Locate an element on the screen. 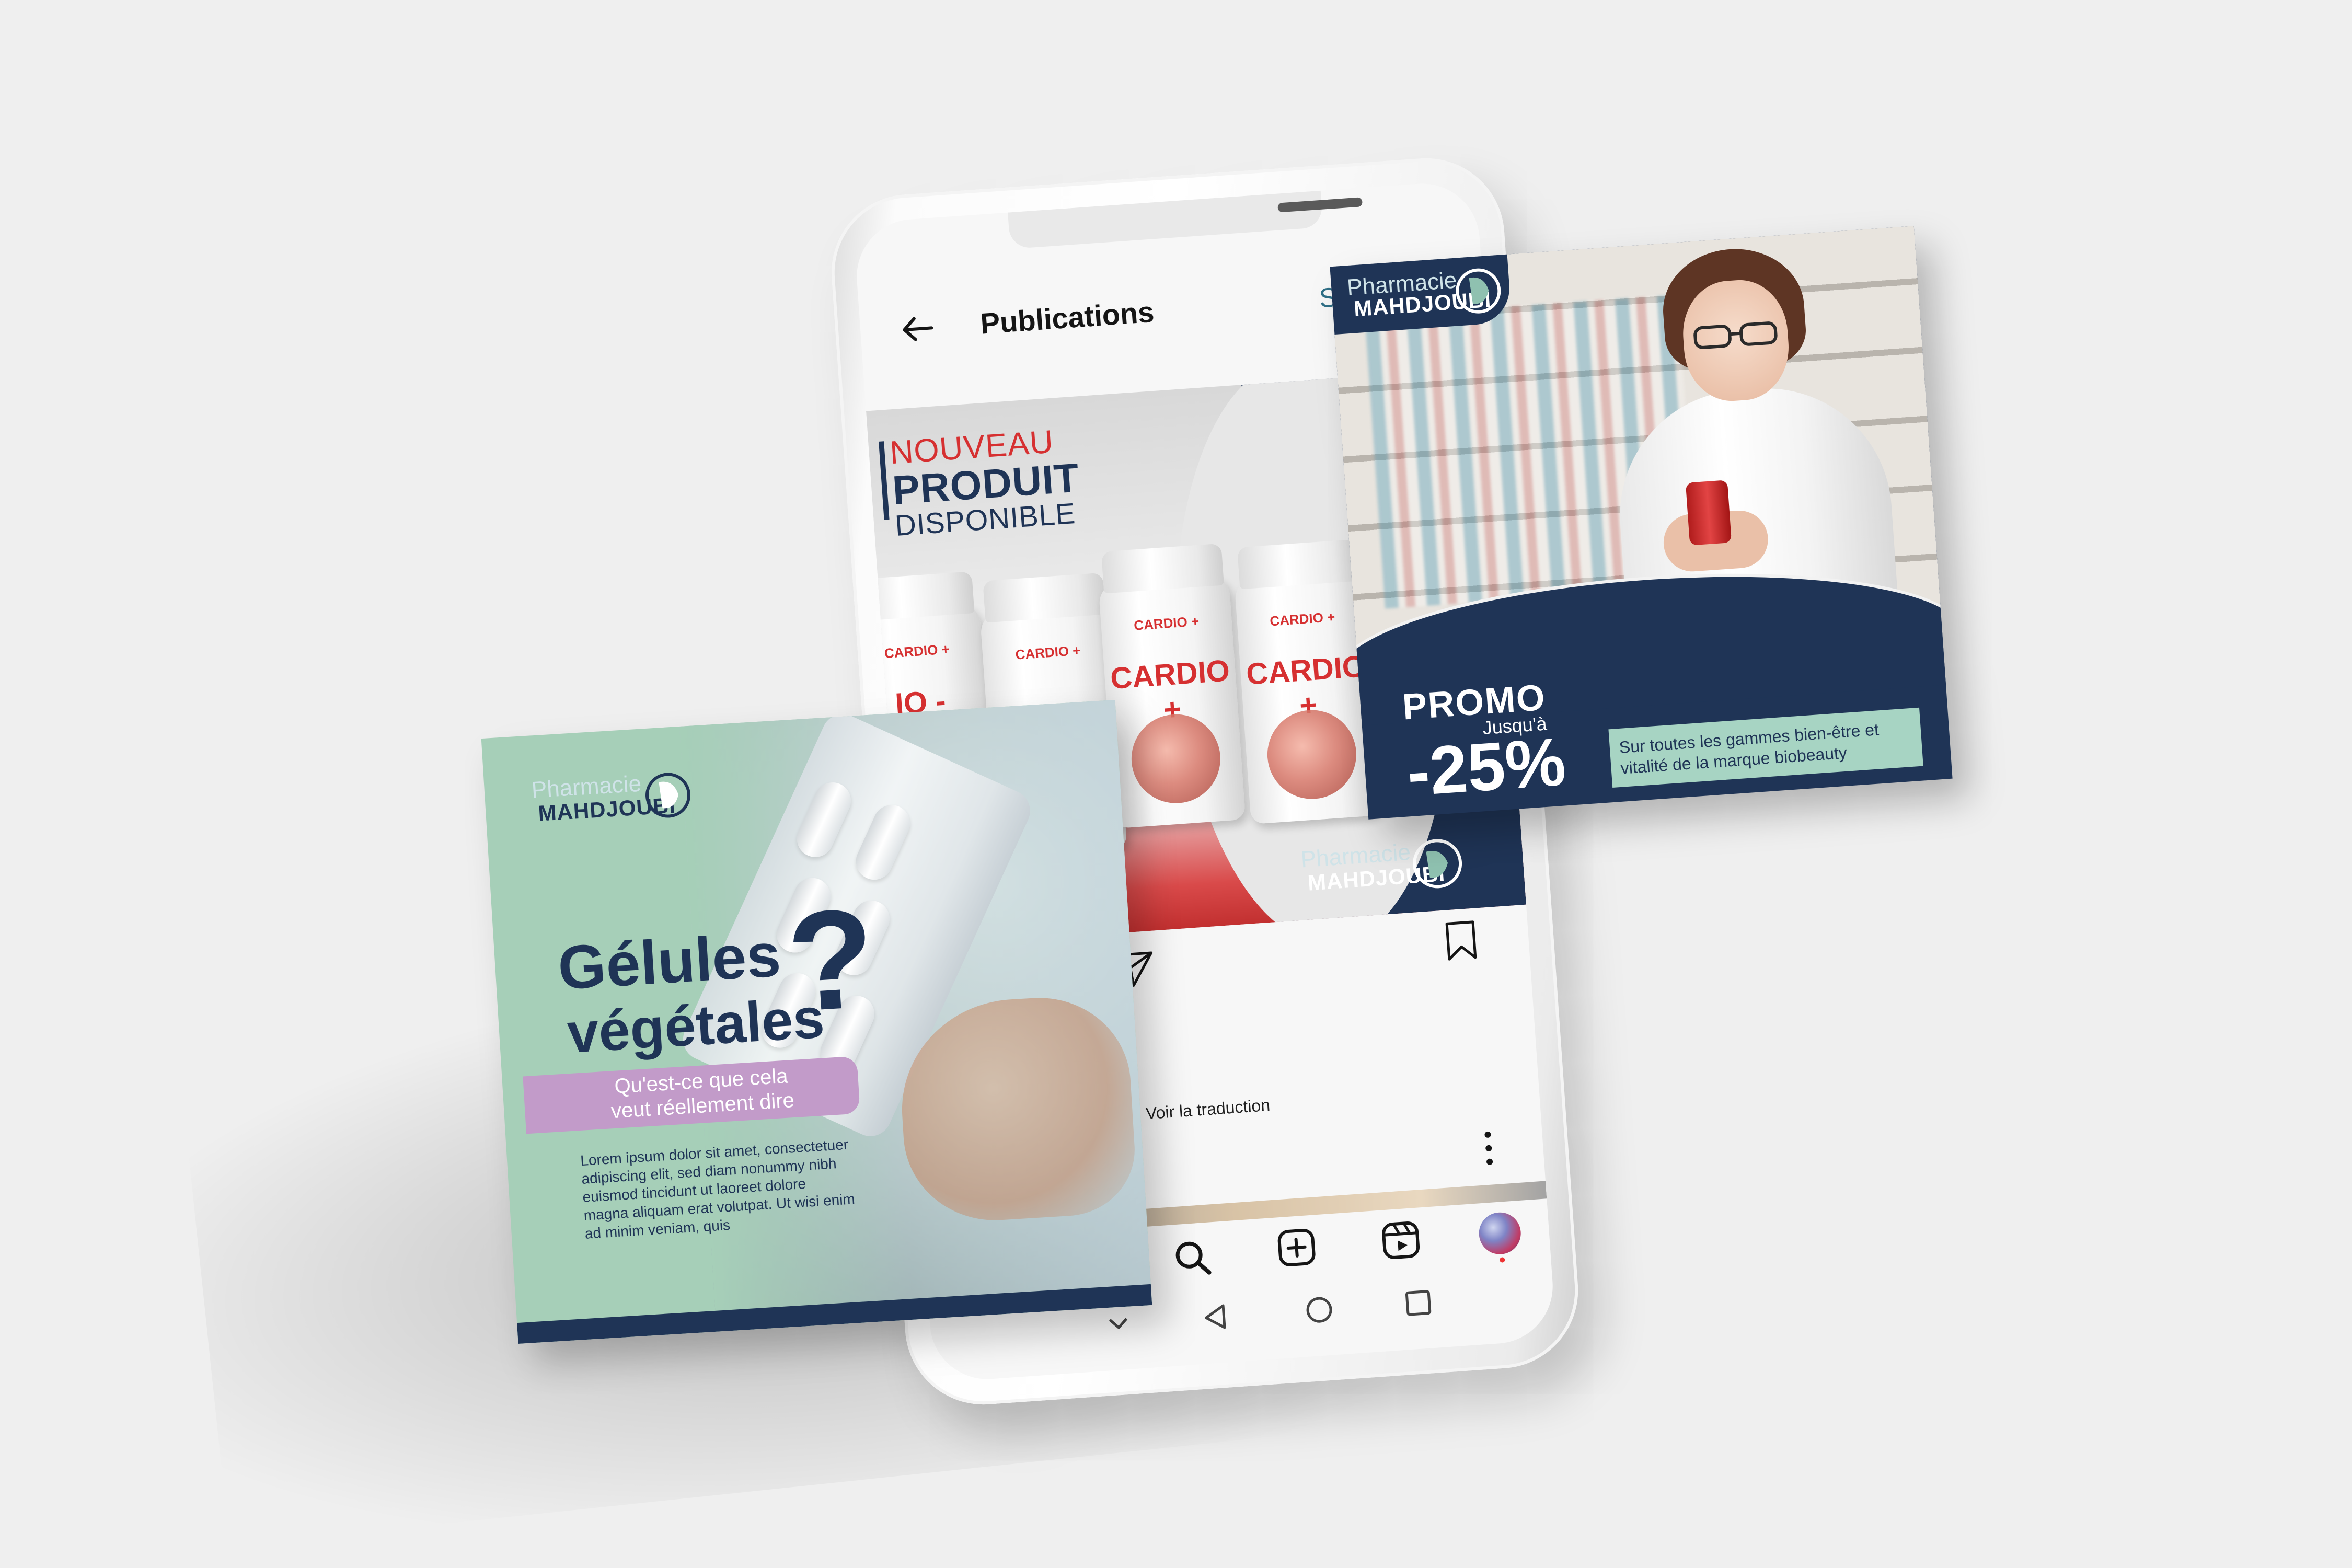 The width and height of the screenshot is (2352, 1568). bookmark-icon is located at coordinates (1461, 940).